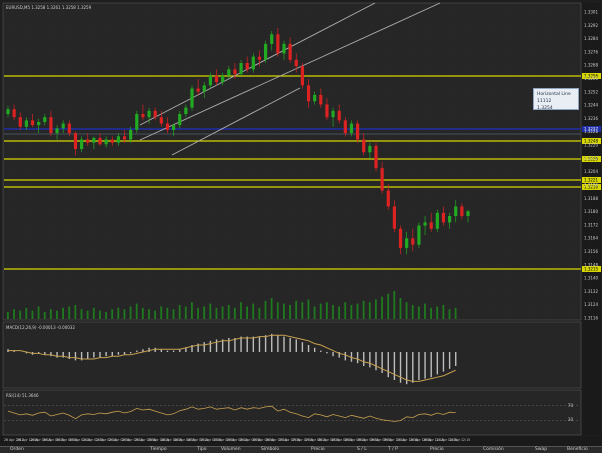 The width and height of the screenshot is (602, 453). I want to click on price-scale-label: 1.3220, so click(591, 145).